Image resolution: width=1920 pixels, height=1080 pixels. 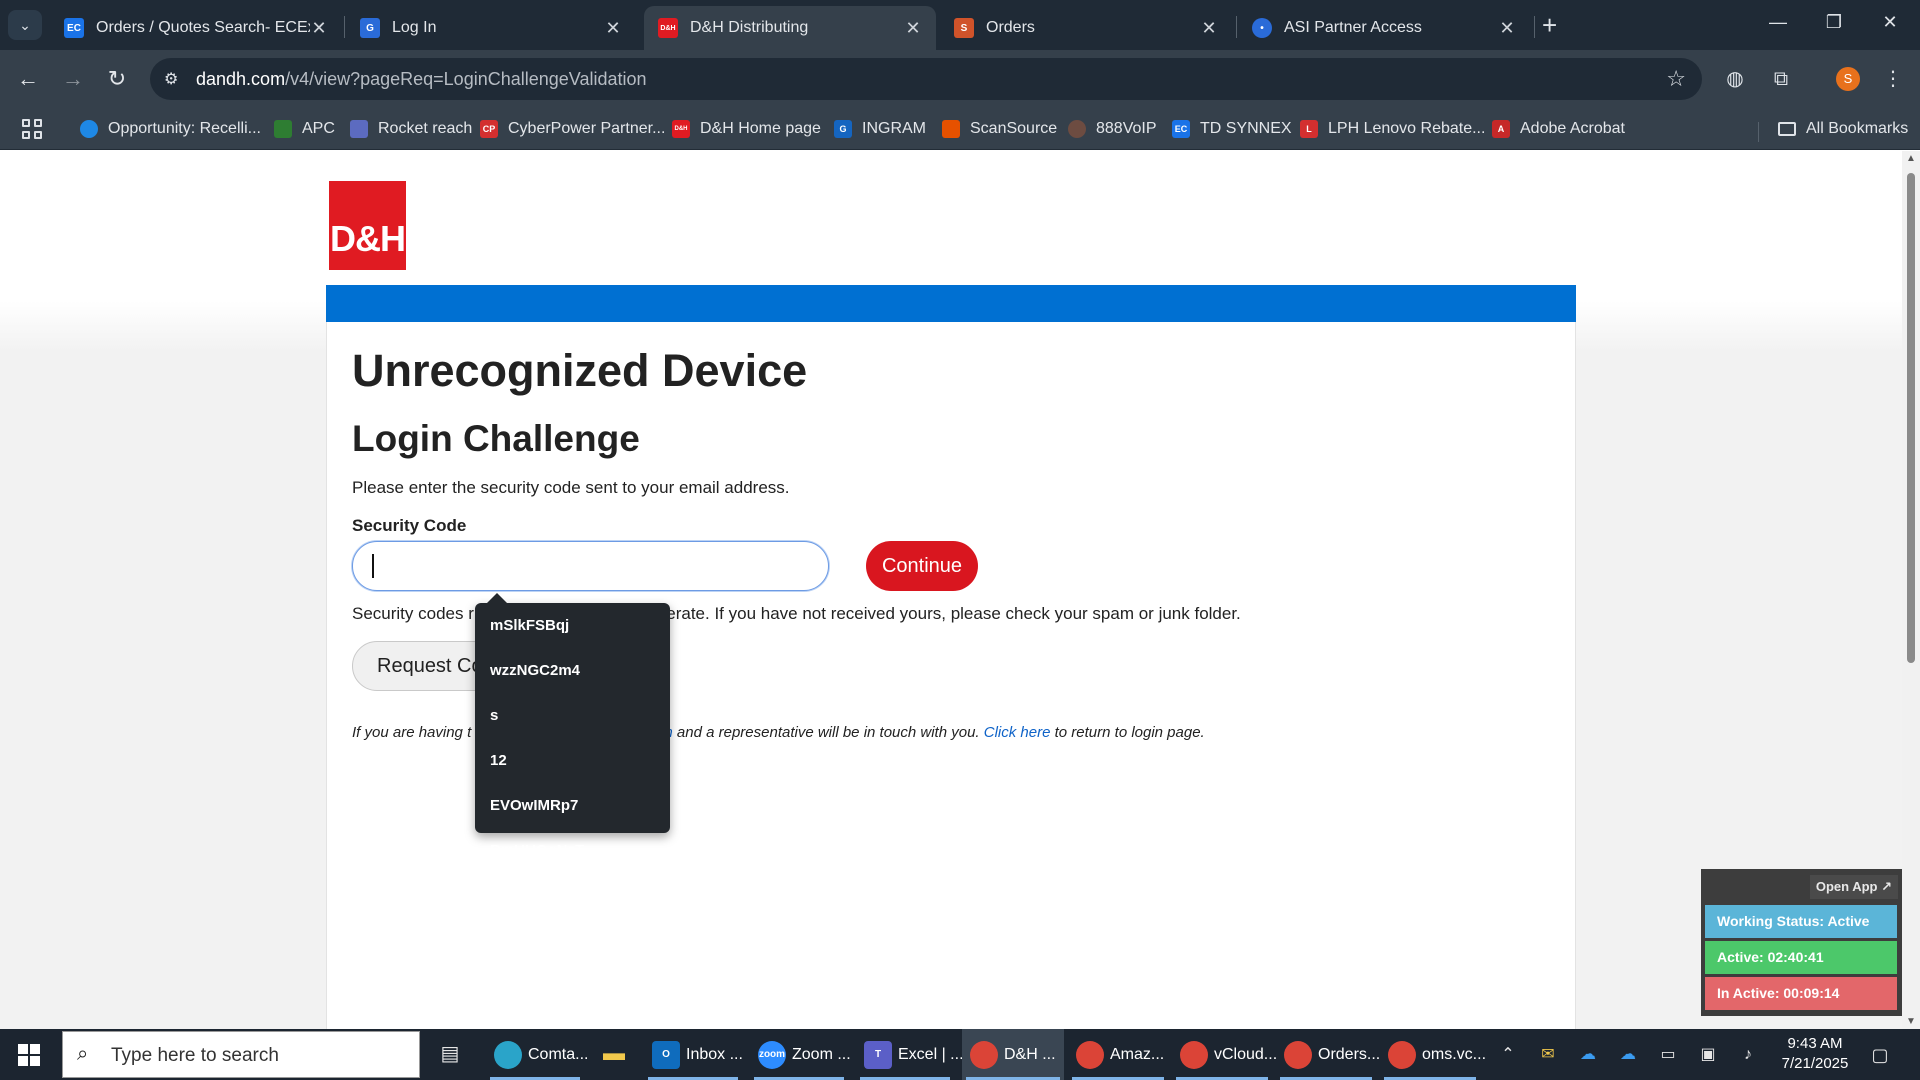 What do you see at coordinates (1017, 732) in the screenshot?
I see `return-login-link: Click here` at bounding box center [1017, 732].